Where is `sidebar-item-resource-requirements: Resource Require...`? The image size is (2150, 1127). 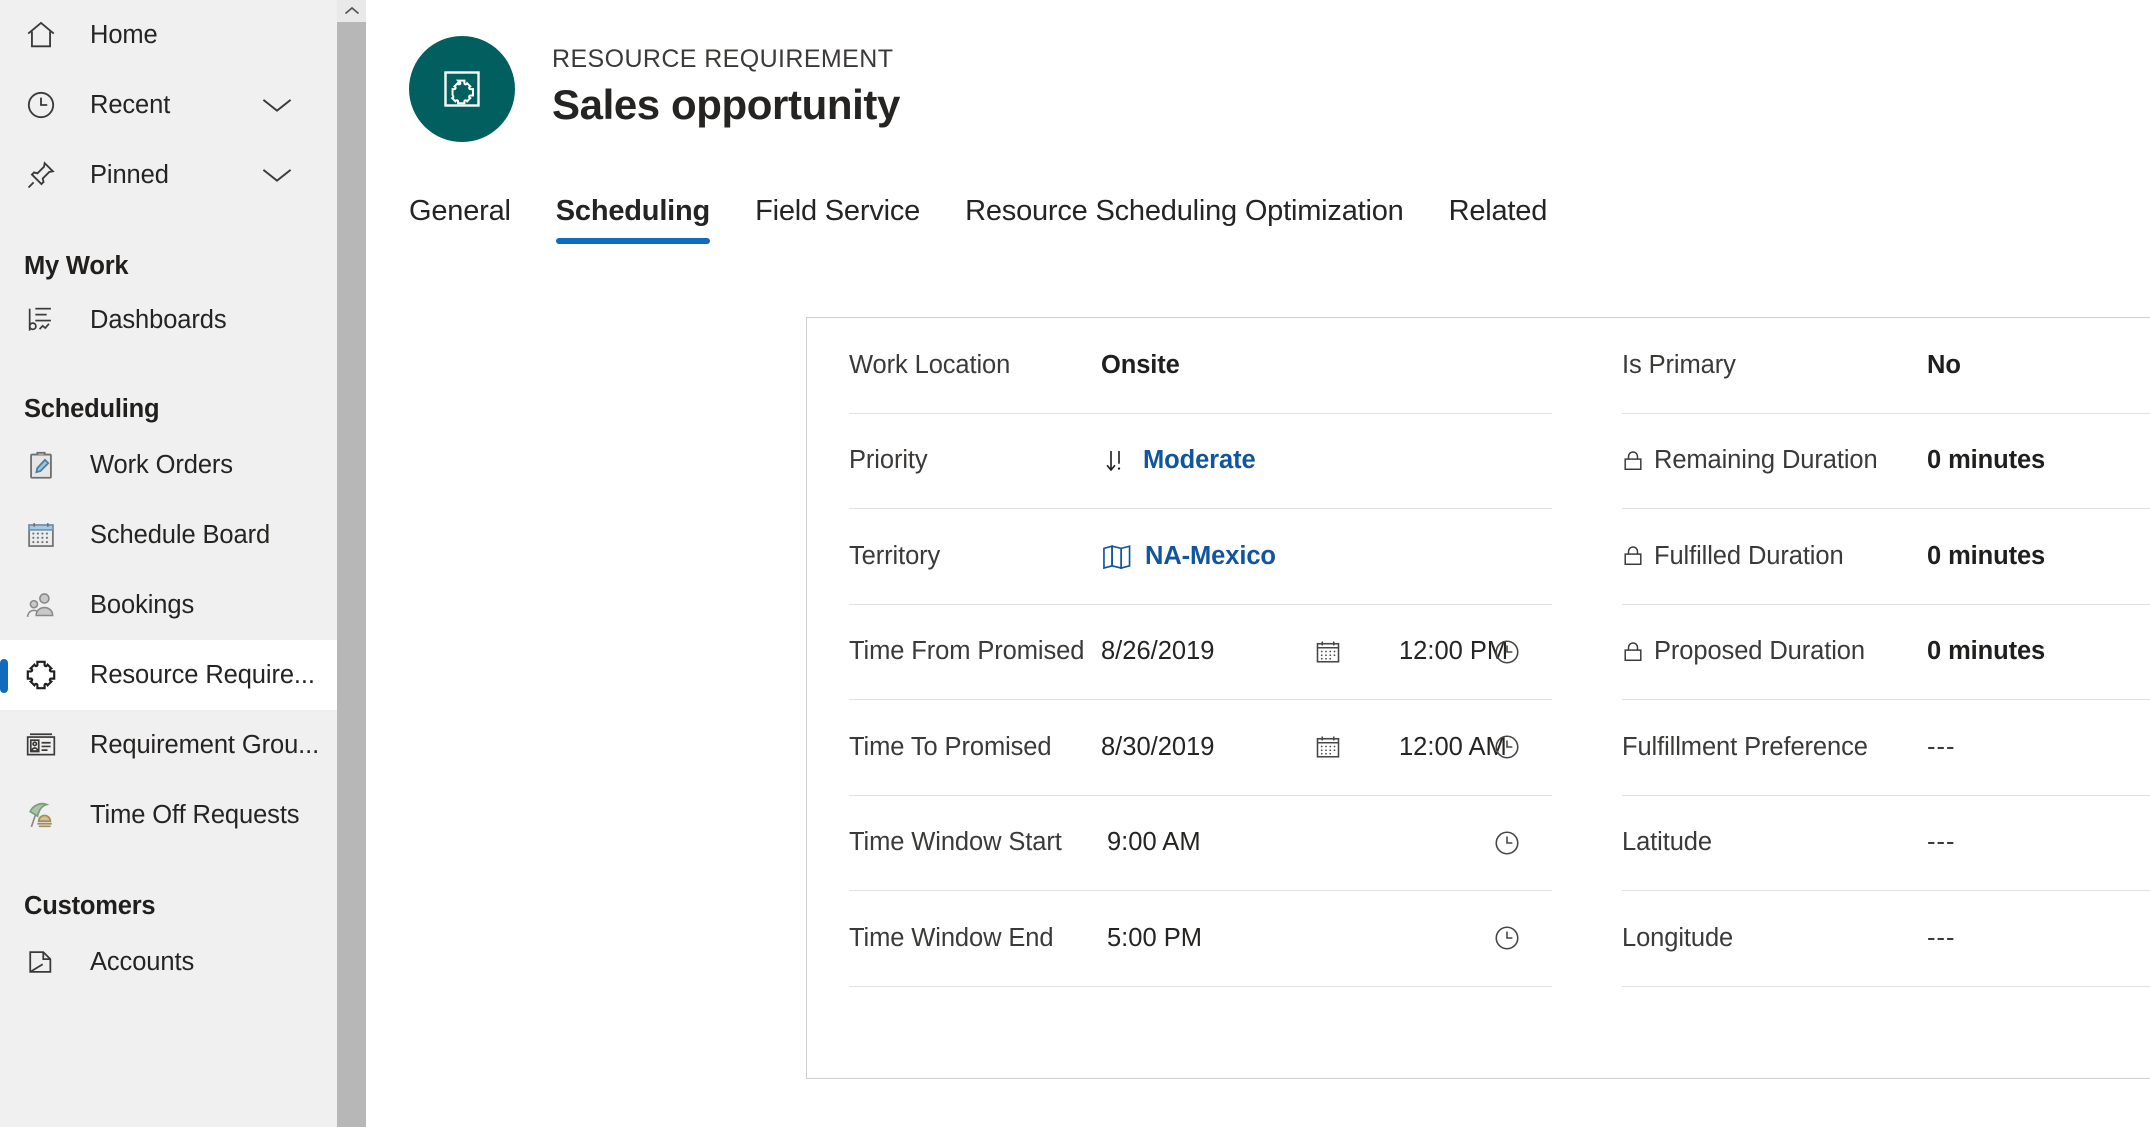 sidebar-item-resource-requirements: Resource Require... is located at coordinates (183, 675).